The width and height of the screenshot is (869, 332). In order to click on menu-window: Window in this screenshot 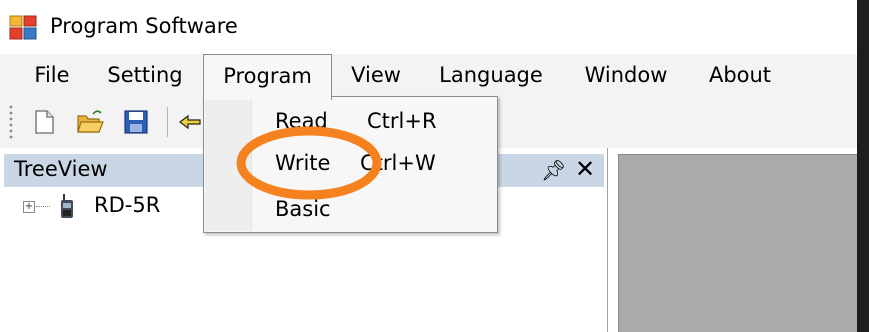, I will do `click(626, 76)`.